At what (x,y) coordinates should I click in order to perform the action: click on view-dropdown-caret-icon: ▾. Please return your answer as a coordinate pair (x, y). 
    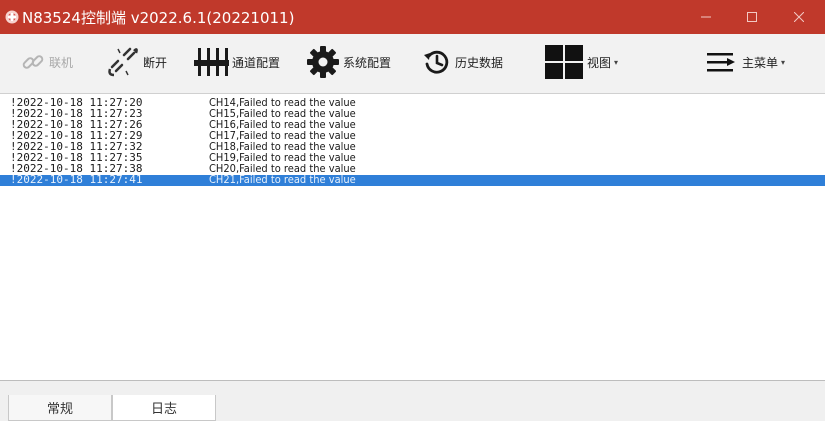
    Looking at the image, I should click on (616, 62).